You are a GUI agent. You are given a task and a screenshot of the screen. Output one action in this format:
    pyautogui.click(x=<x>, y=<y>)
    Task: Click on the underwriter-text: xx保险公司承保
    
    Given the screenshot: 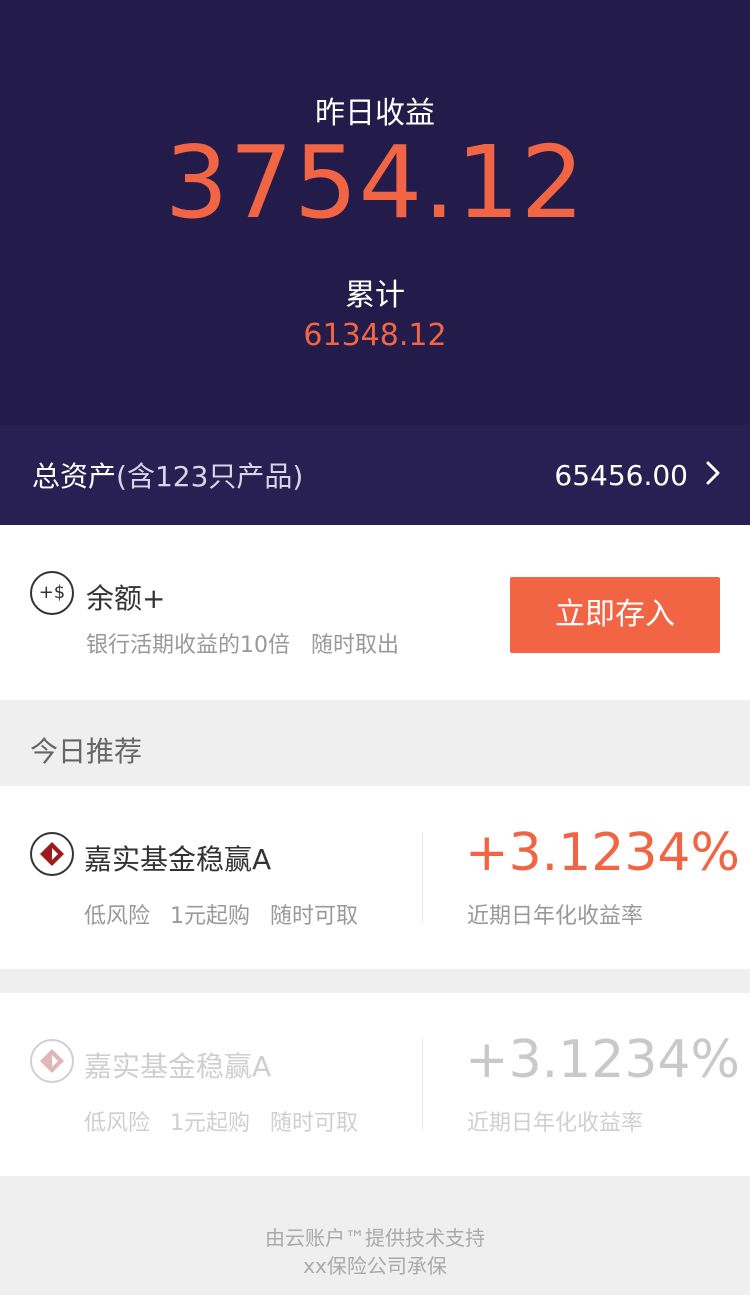 What is the action you would take?
    pyautogui.click(x=375, y=1266)
    